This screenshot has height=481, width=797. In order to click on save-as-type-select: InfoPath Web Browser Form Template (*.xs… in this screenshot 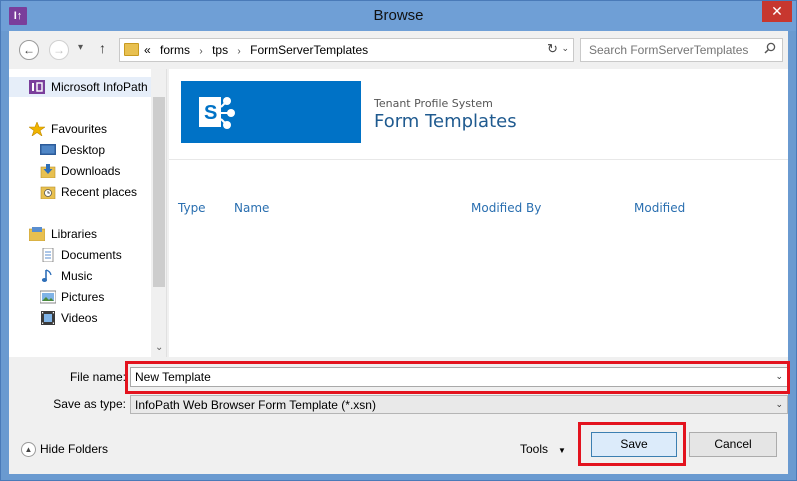, I will do `click(459, 404)`.